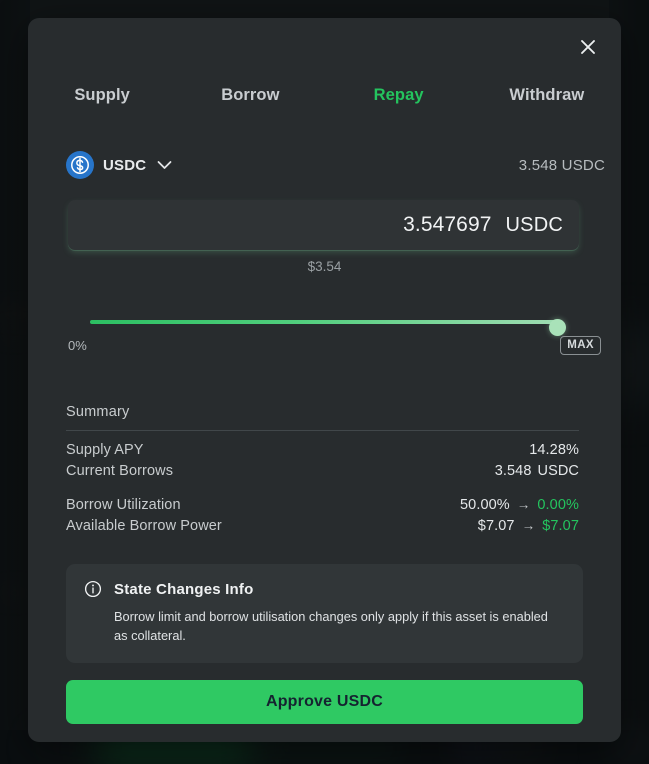 The image size is (649, 764). What do you see at coordinates (496, 526) in the screenshot?
I see `summary-value-before: $7.07` at bounding box center [496, 526].